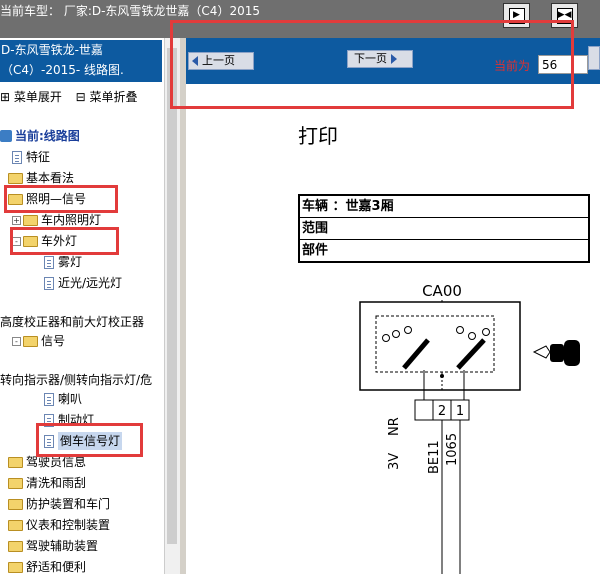  I want to click on tree-label: 近光/远光灯, so click(90, 283).